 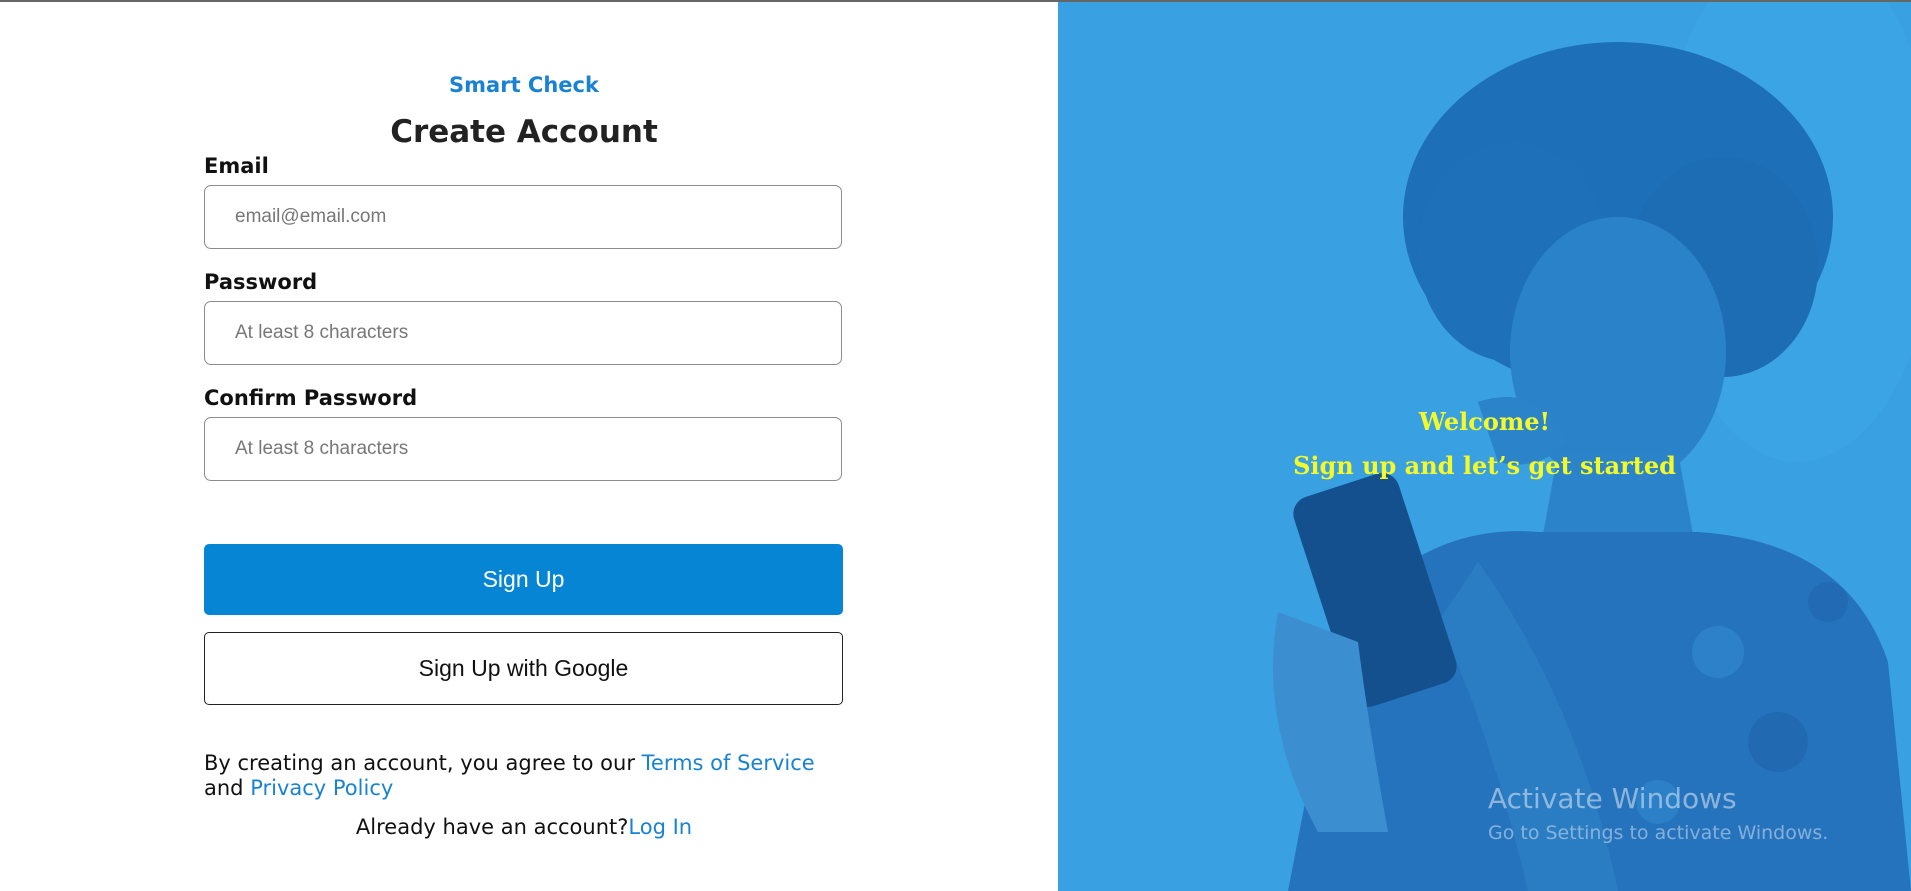 I want to click on password-field, so click(x=523, y=333).